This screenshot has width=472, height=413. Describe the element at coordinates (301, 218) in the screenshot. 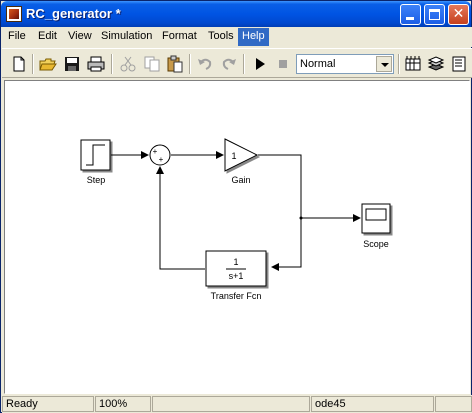

I see `branch-point` at that location.